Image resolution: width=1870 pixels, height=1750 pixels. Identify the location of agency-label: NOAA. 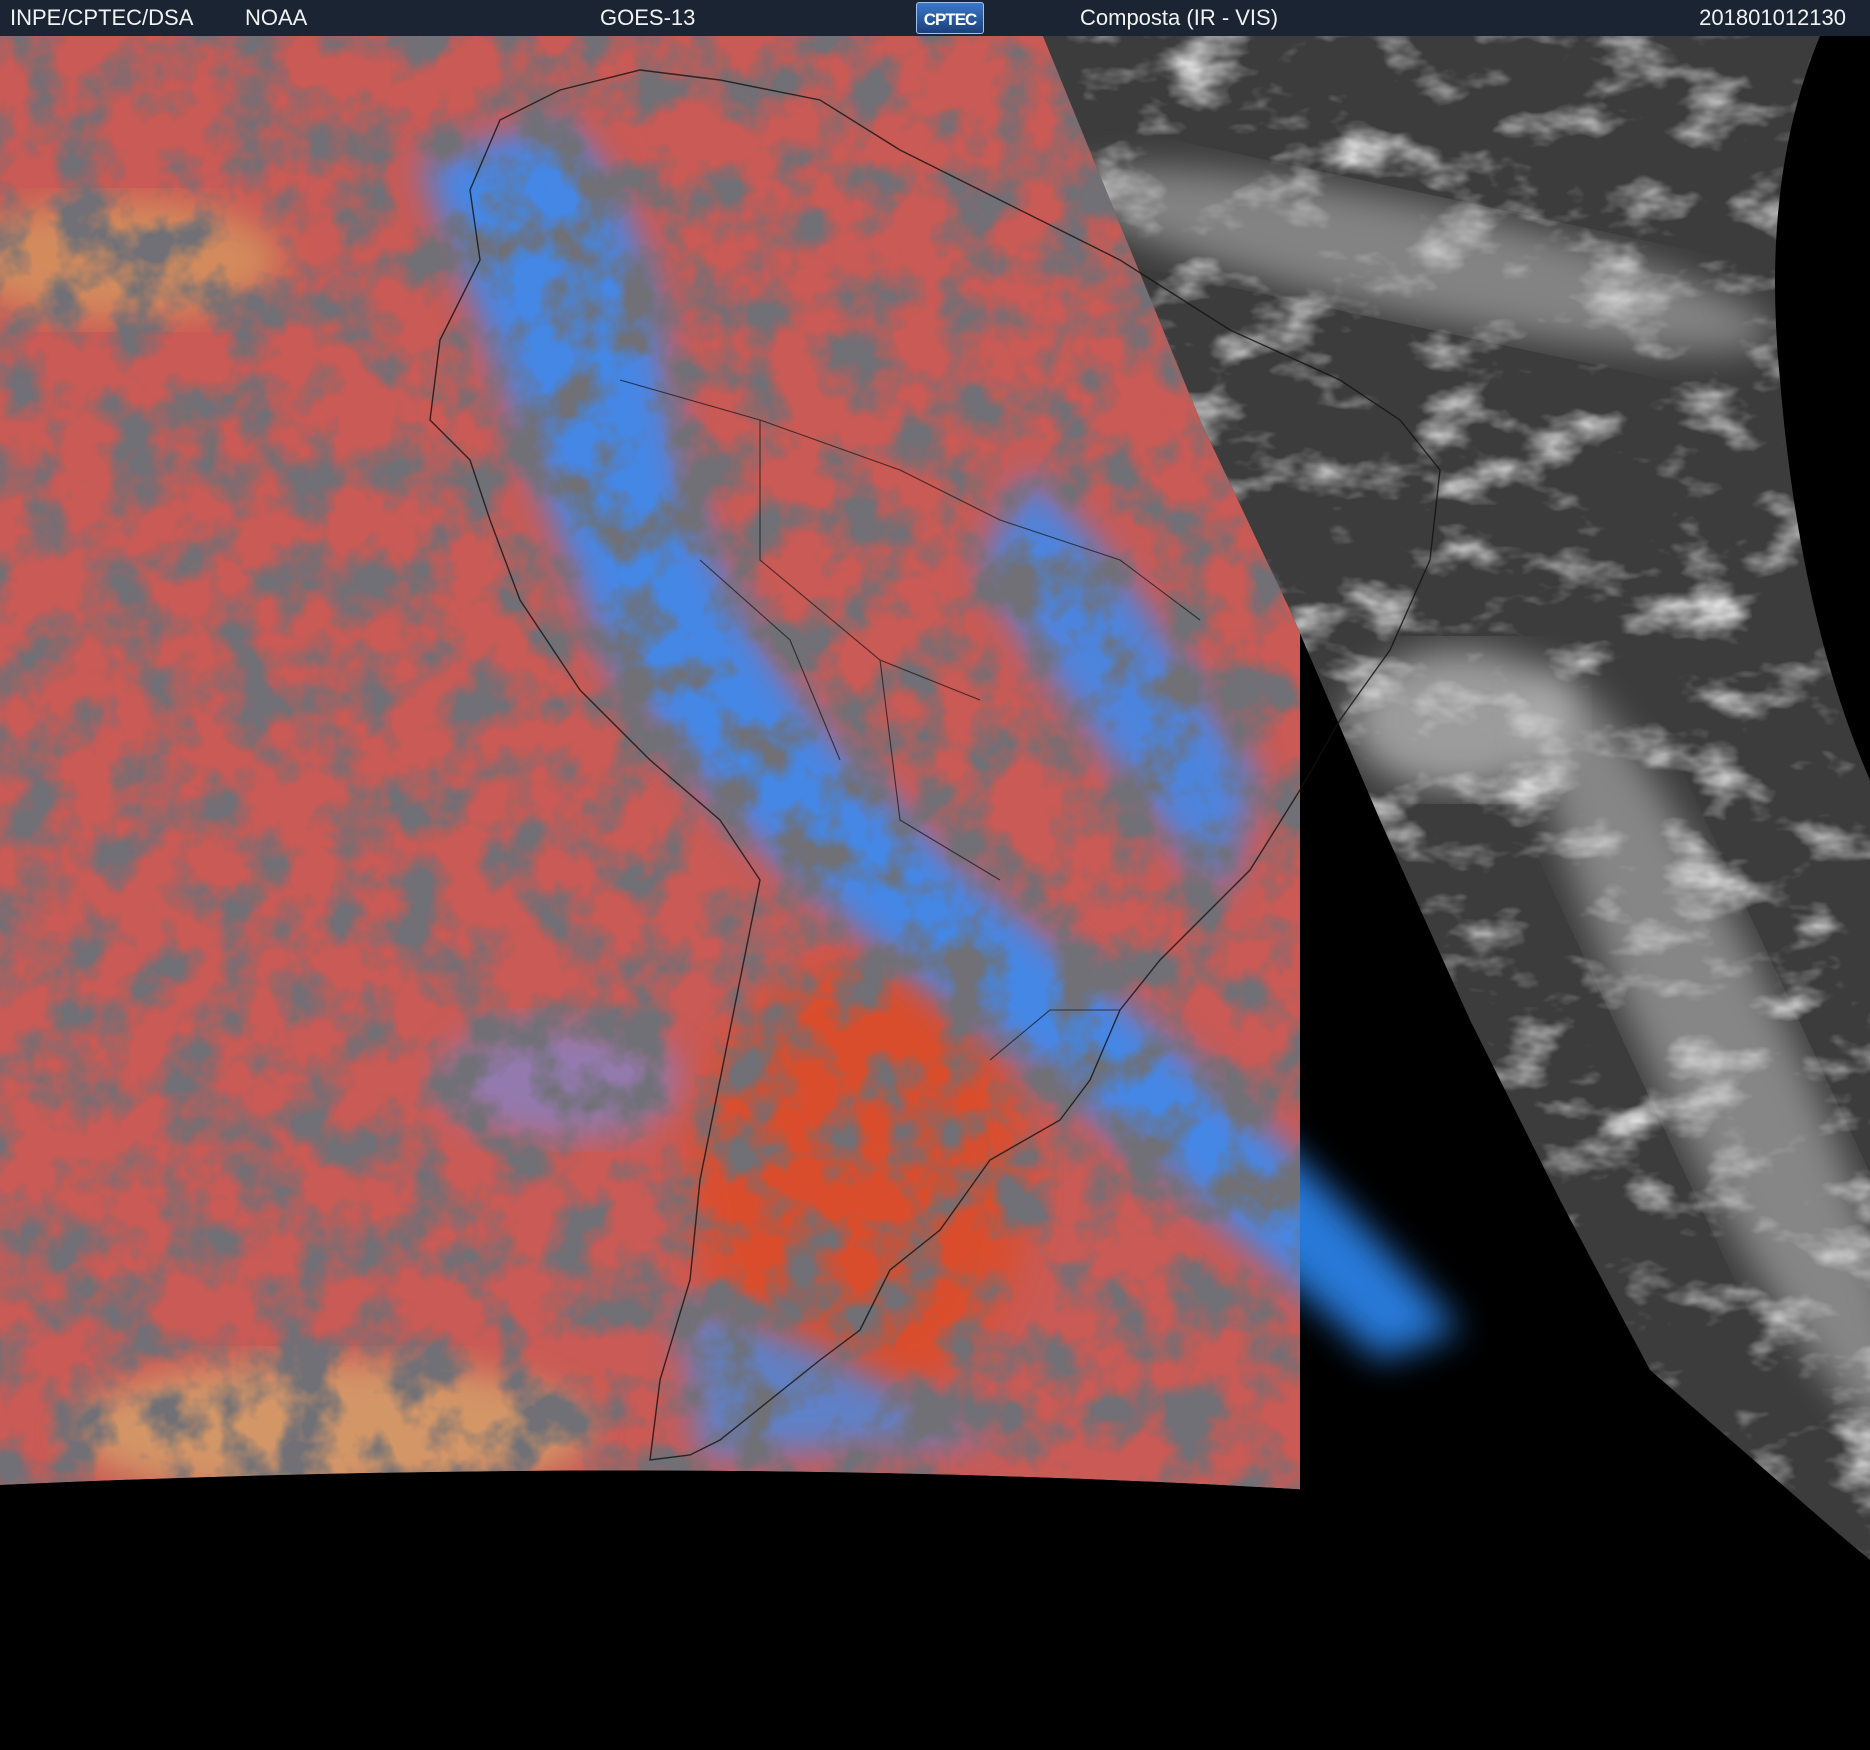
(276, 17).